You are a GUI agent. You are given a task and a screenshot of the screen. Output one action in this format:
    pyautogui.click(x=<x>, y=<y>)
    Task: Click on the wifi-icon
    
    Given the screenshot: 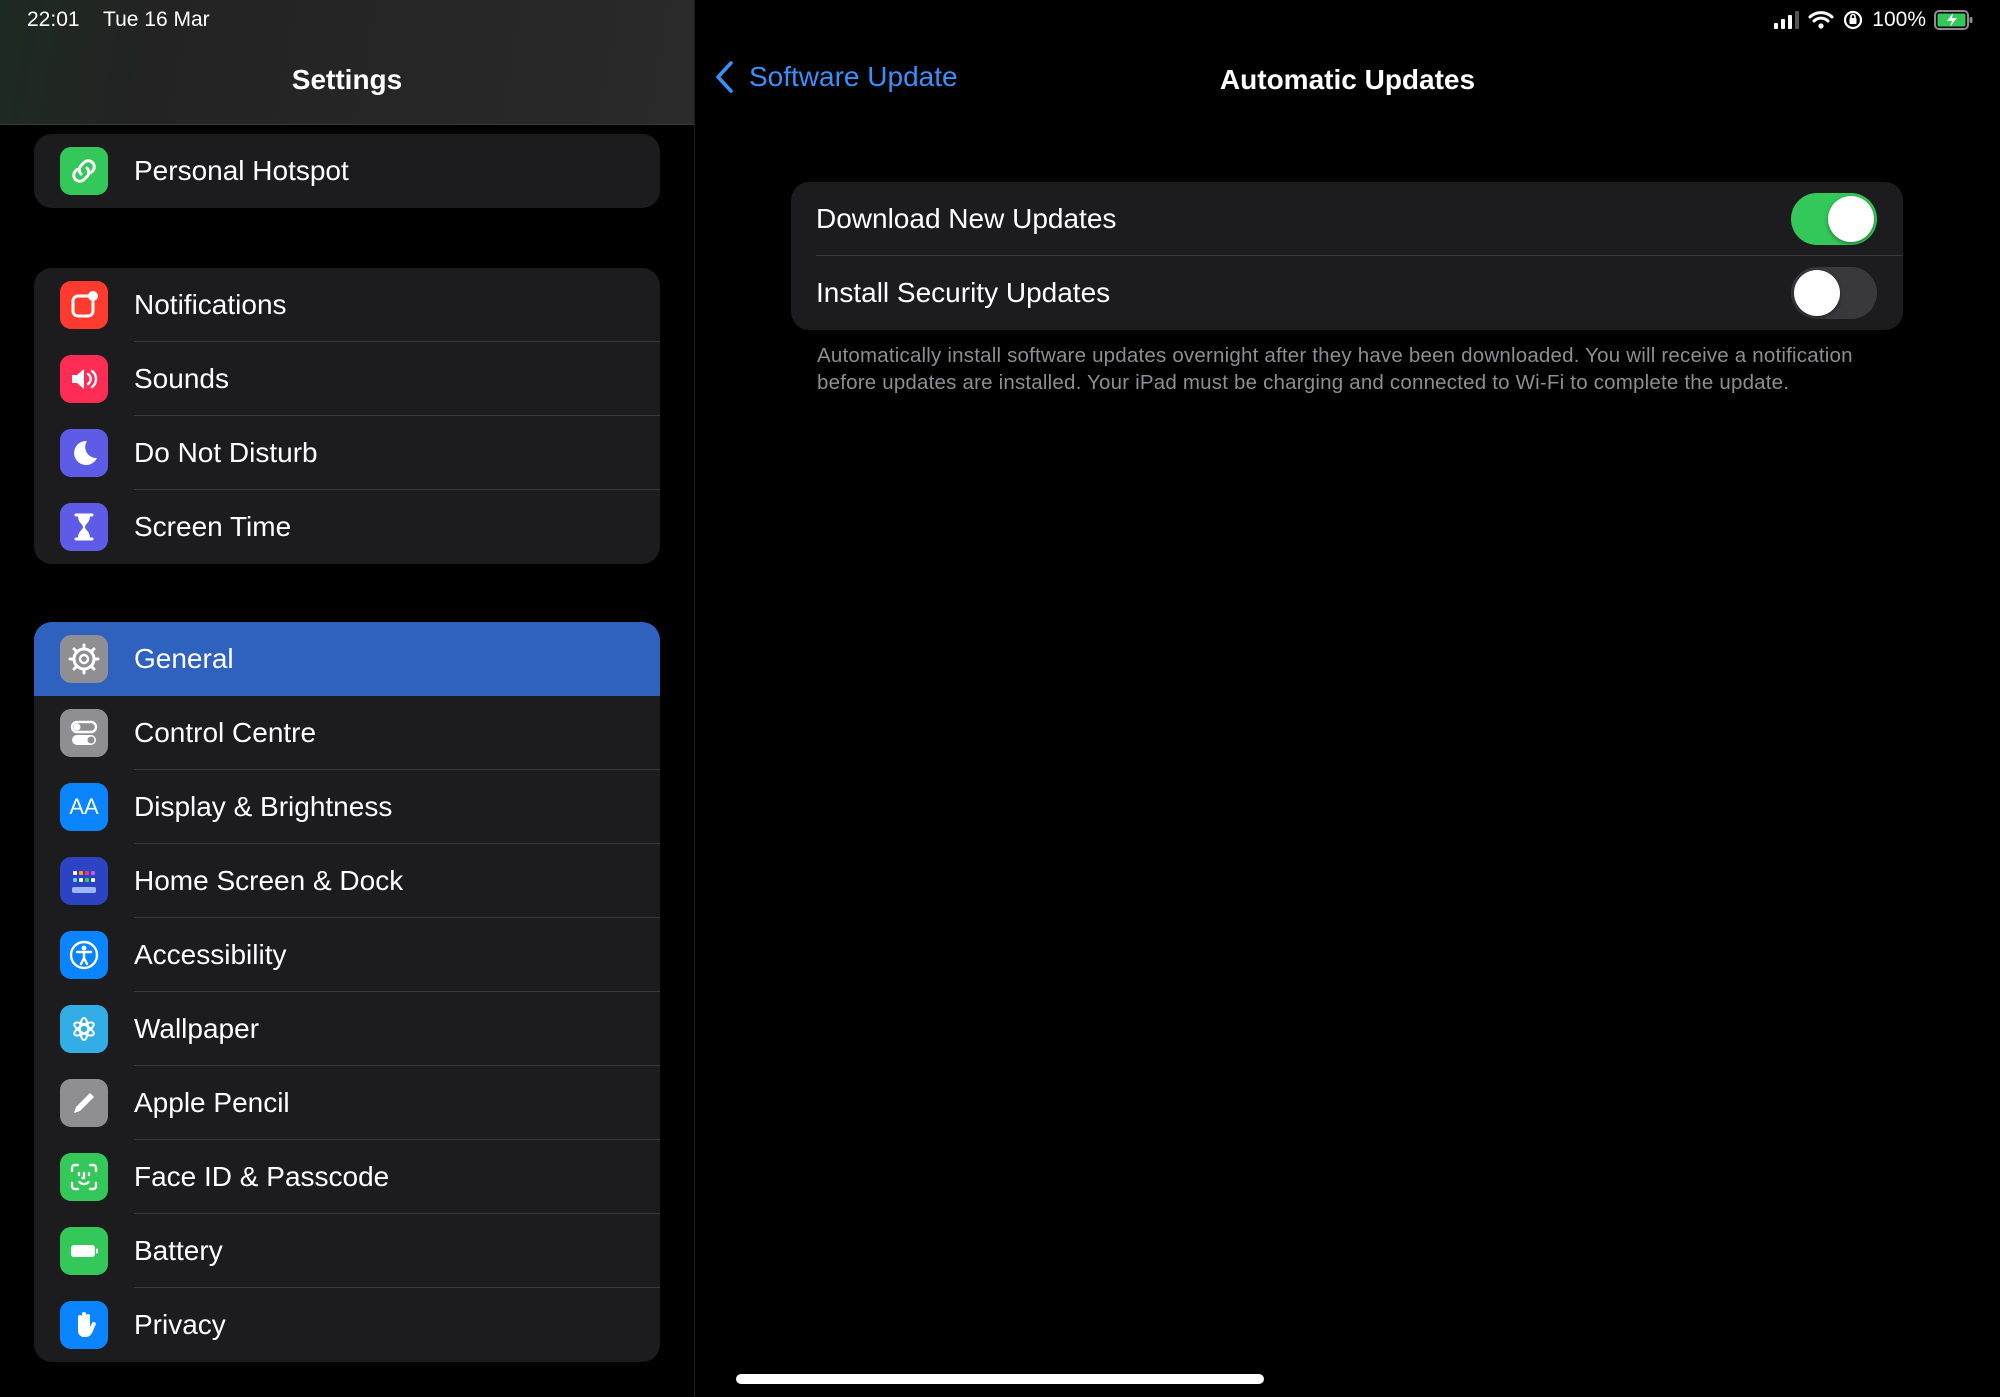 What is the action you would take?
    pyautogui.click(x=1821, y=20)
    